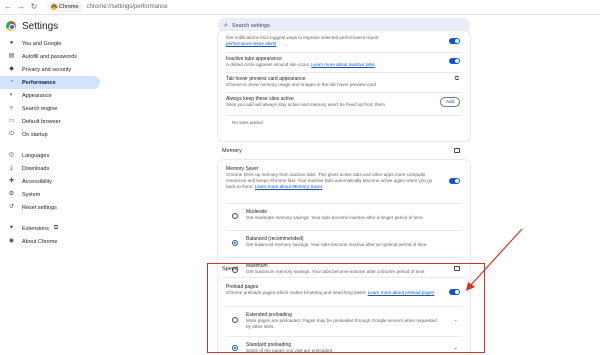 This screenshot has height=355, width=600. What do you see at coordinates (450, 102) in the screenshot?
I see `add-site-button: Add` at bounding box center [450, 102].